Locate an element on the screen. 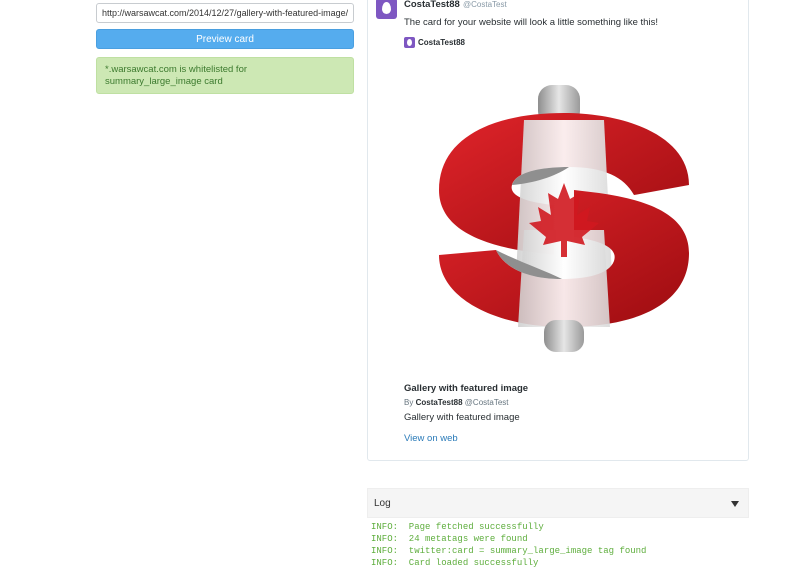 This screenshot has width=787, height=587. tweet-author-handle: @CostaTest is located at coordinates (485, 4).